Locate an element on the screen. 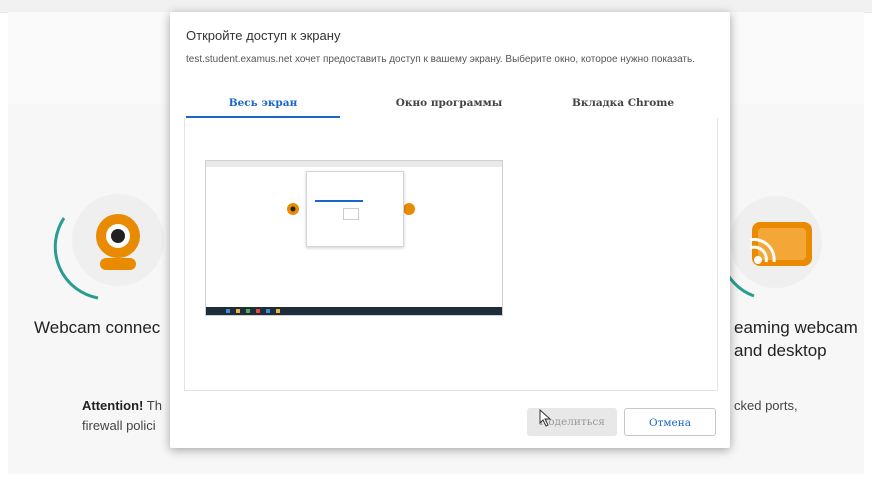 The height and width of the screenshot is (480, 872). attention-text: Attention! Th is located at coordinates (122, 405).